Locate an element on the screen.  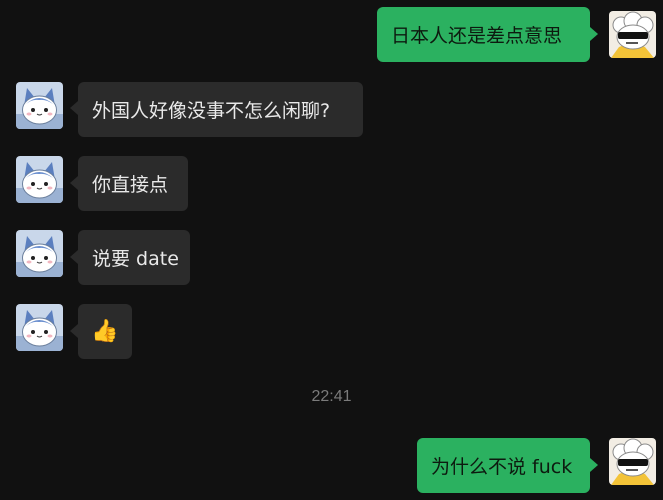
message-bubble: 外国人好像没事不怎么闲聊? is located at coordinates (220, 109).